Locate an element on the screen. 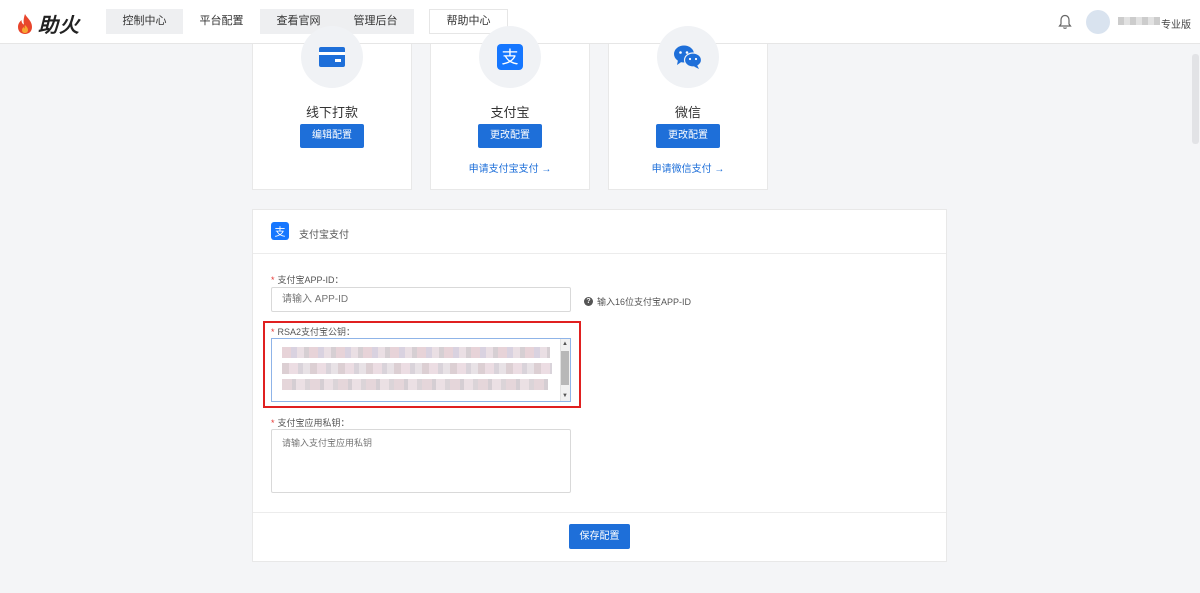  avatar is located at coordinates (1098, 22).